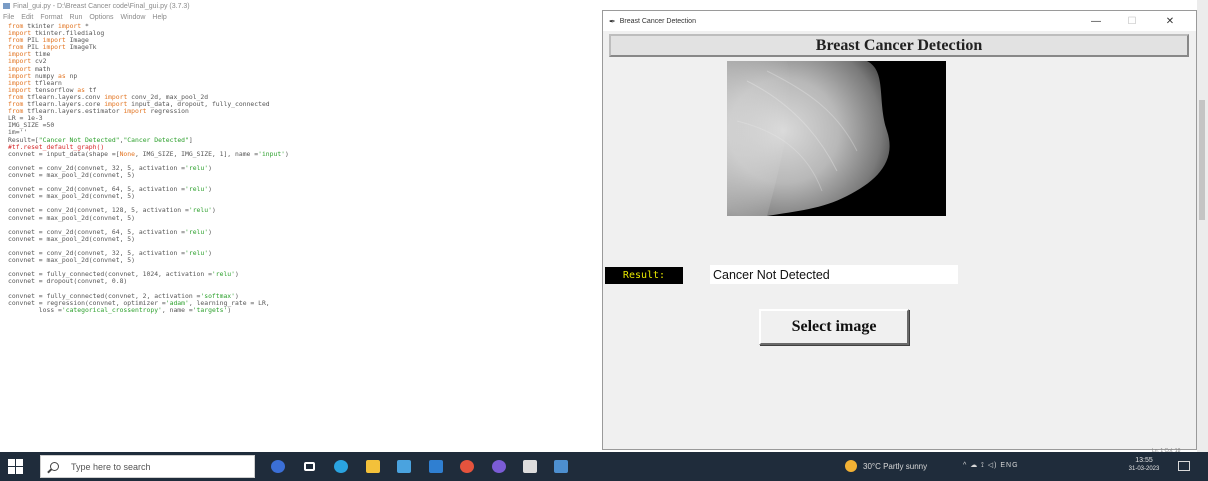  I want to click on taskbar-settings-icon, so click(529, 466).